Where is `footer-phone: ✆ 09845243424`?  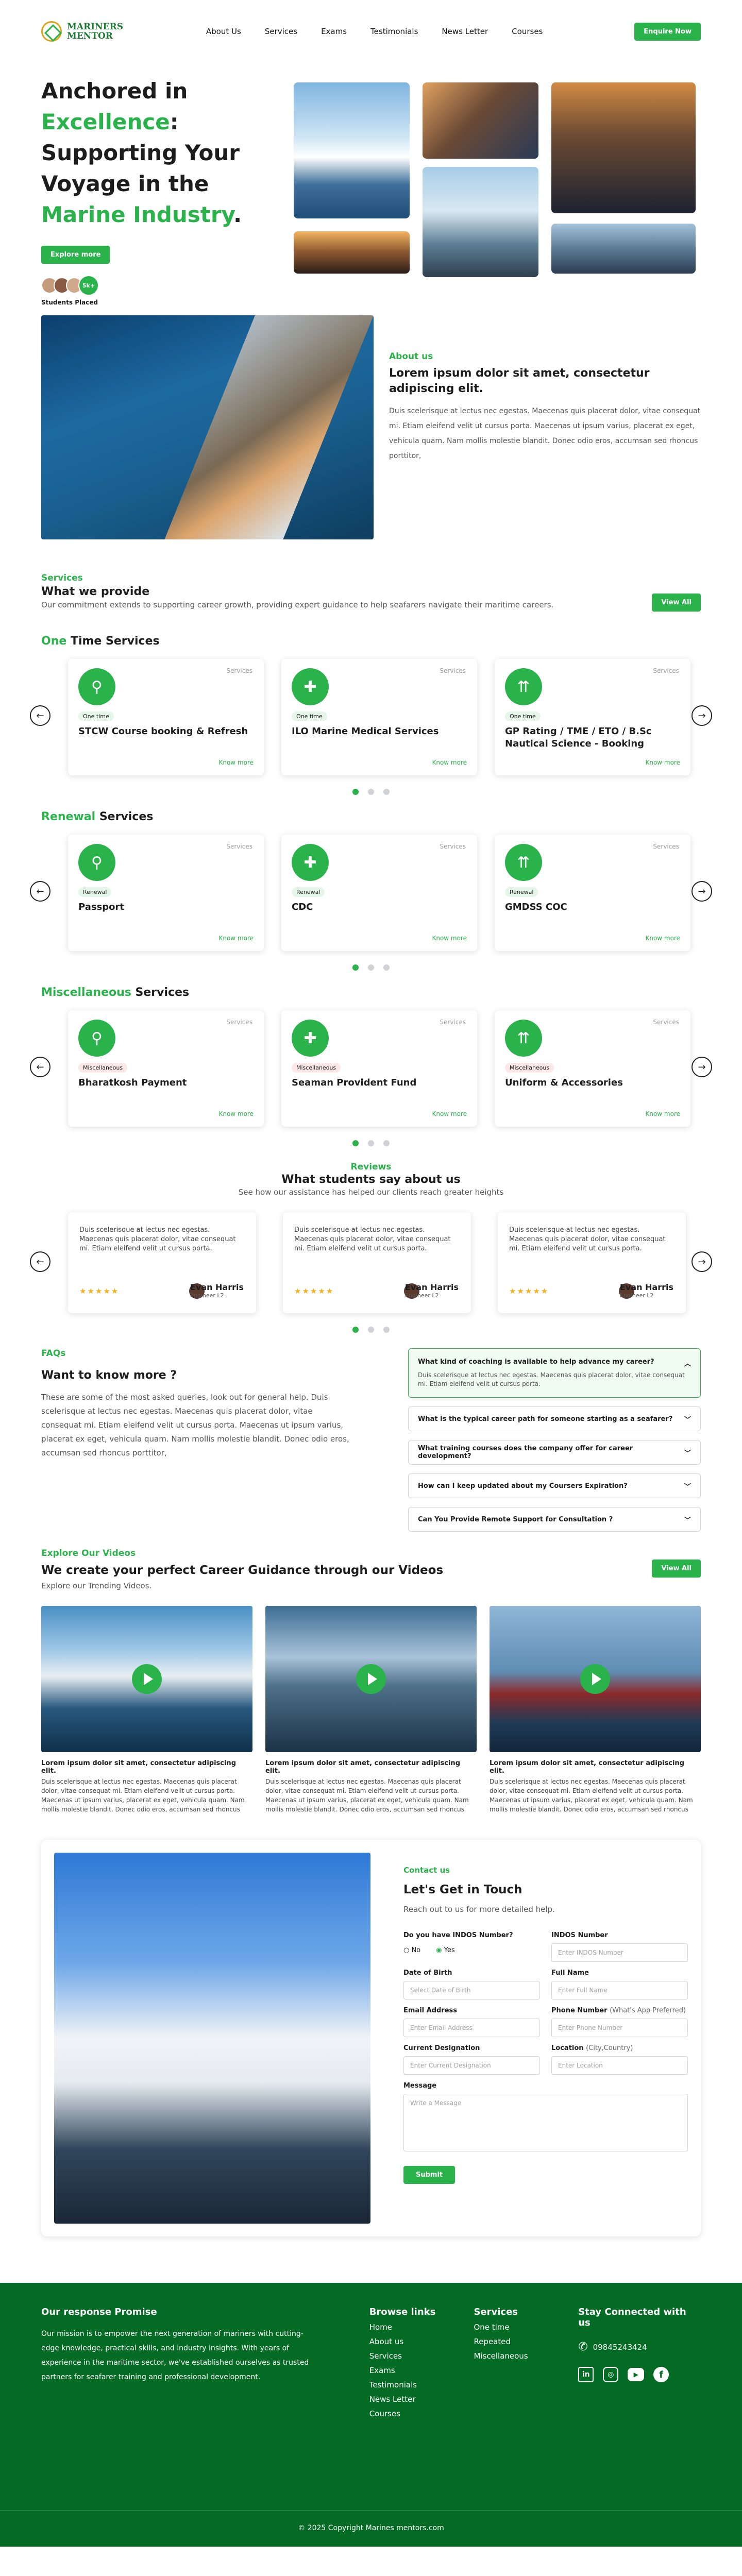 footer-phone: ✆ 09845243424 is located at coordinates (639, 2347).